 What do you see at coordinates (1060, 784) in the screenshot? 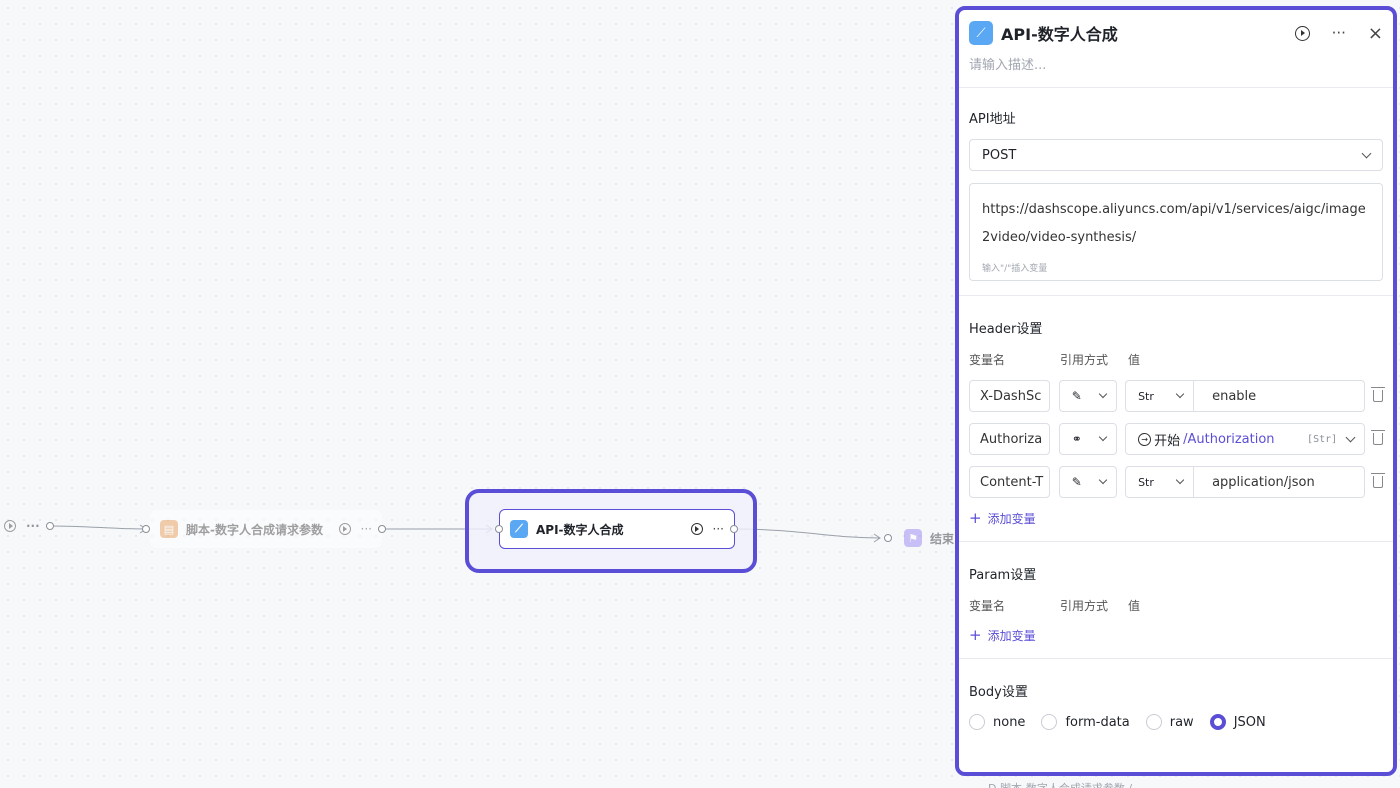
I see `panel-overflow-text: D 脚本-数字人合成请求参数 /` at bounding box center [1060, 784].